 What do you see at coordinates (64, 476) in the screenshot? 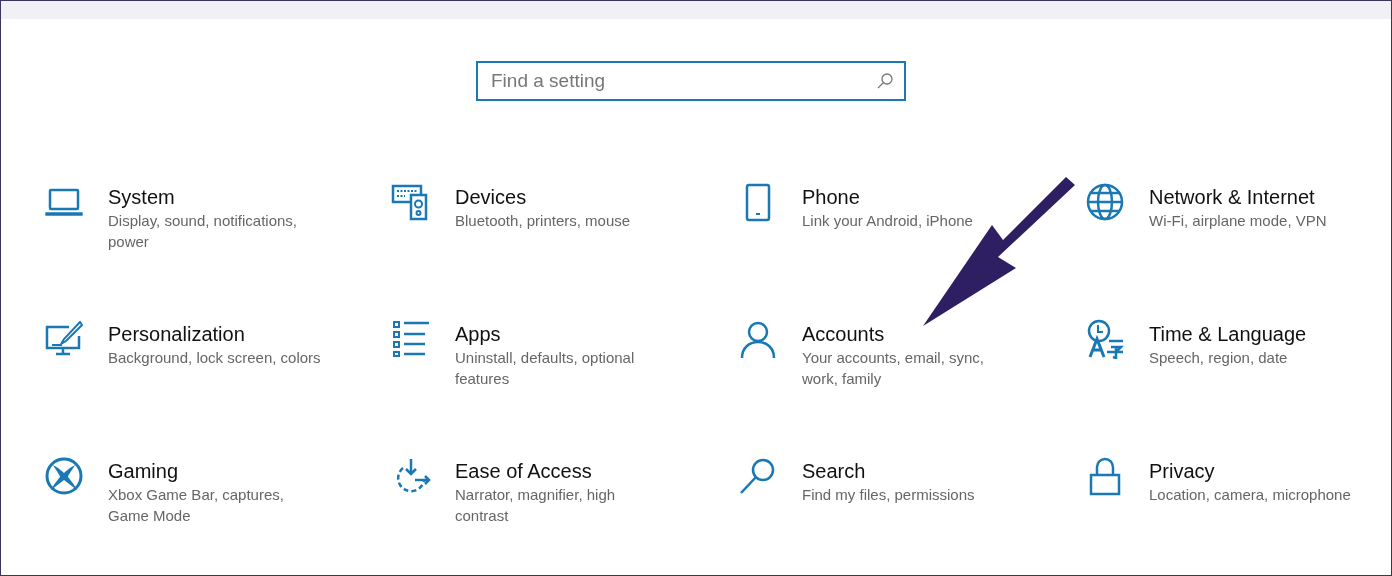
I see `xbox-icon` at bounding box center [64, 476].